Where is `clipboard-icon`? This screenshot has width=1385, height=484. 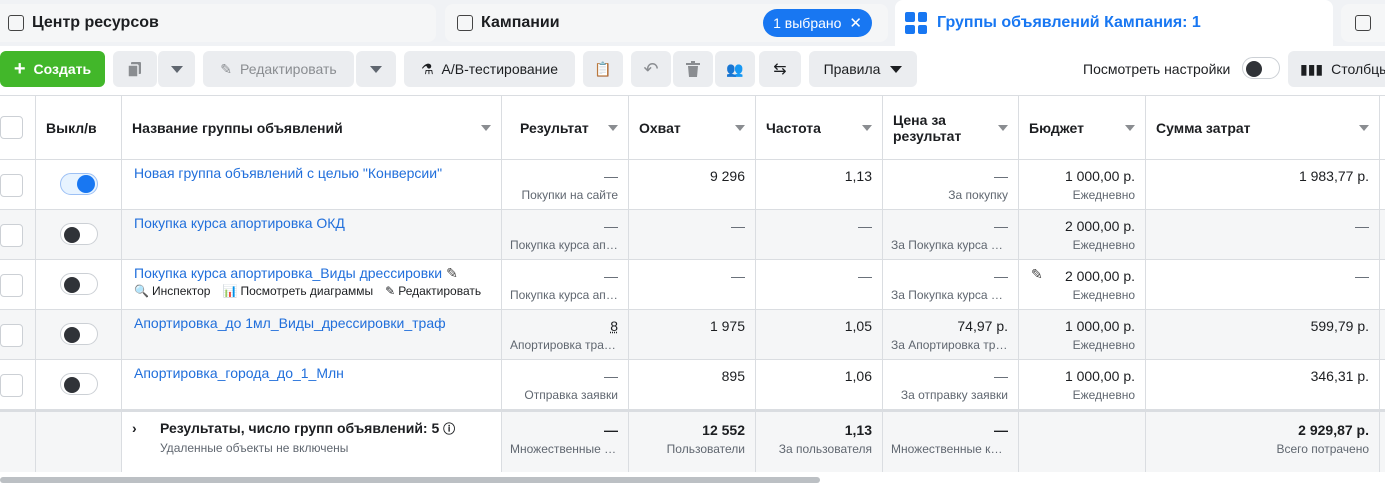 clipboard-icon is located at coordinates (16, 23).